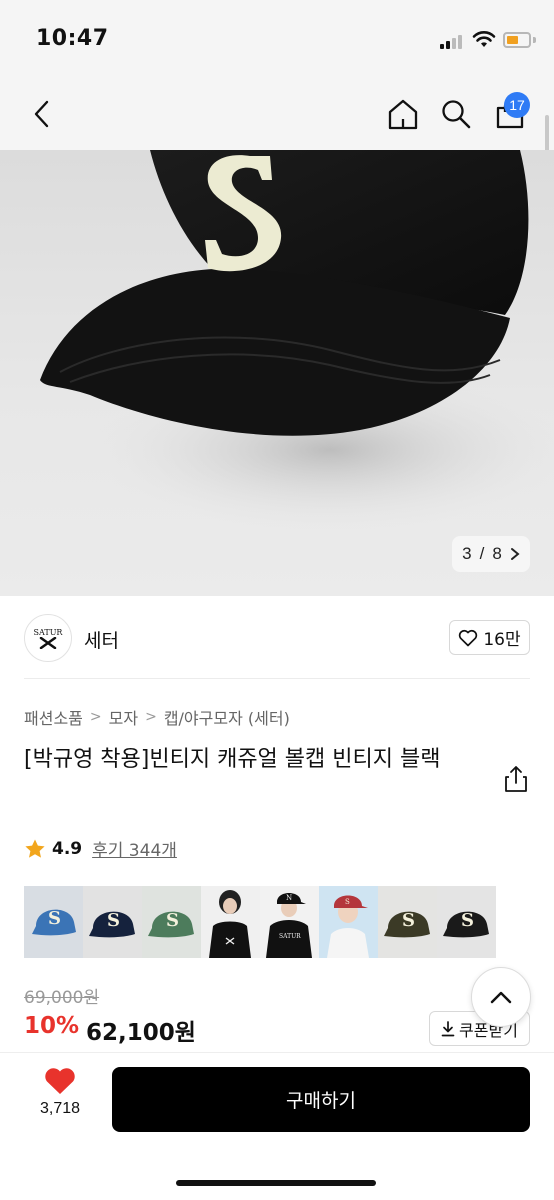 The height and width of the screenshot is (1200, 554). I want to click on home-icon, so click(403, 114).